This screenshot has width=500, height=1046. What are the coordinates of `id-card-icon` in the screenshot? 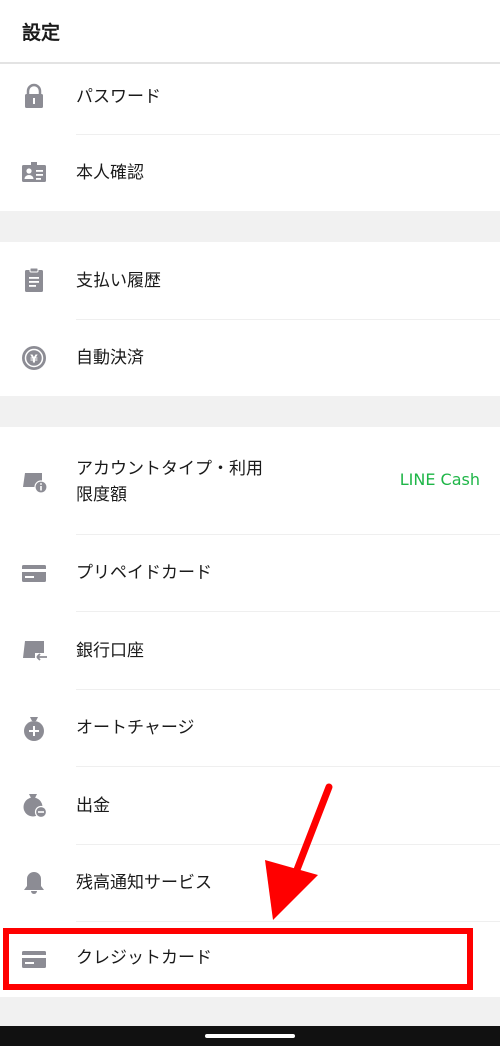 It's located at (34, 173).